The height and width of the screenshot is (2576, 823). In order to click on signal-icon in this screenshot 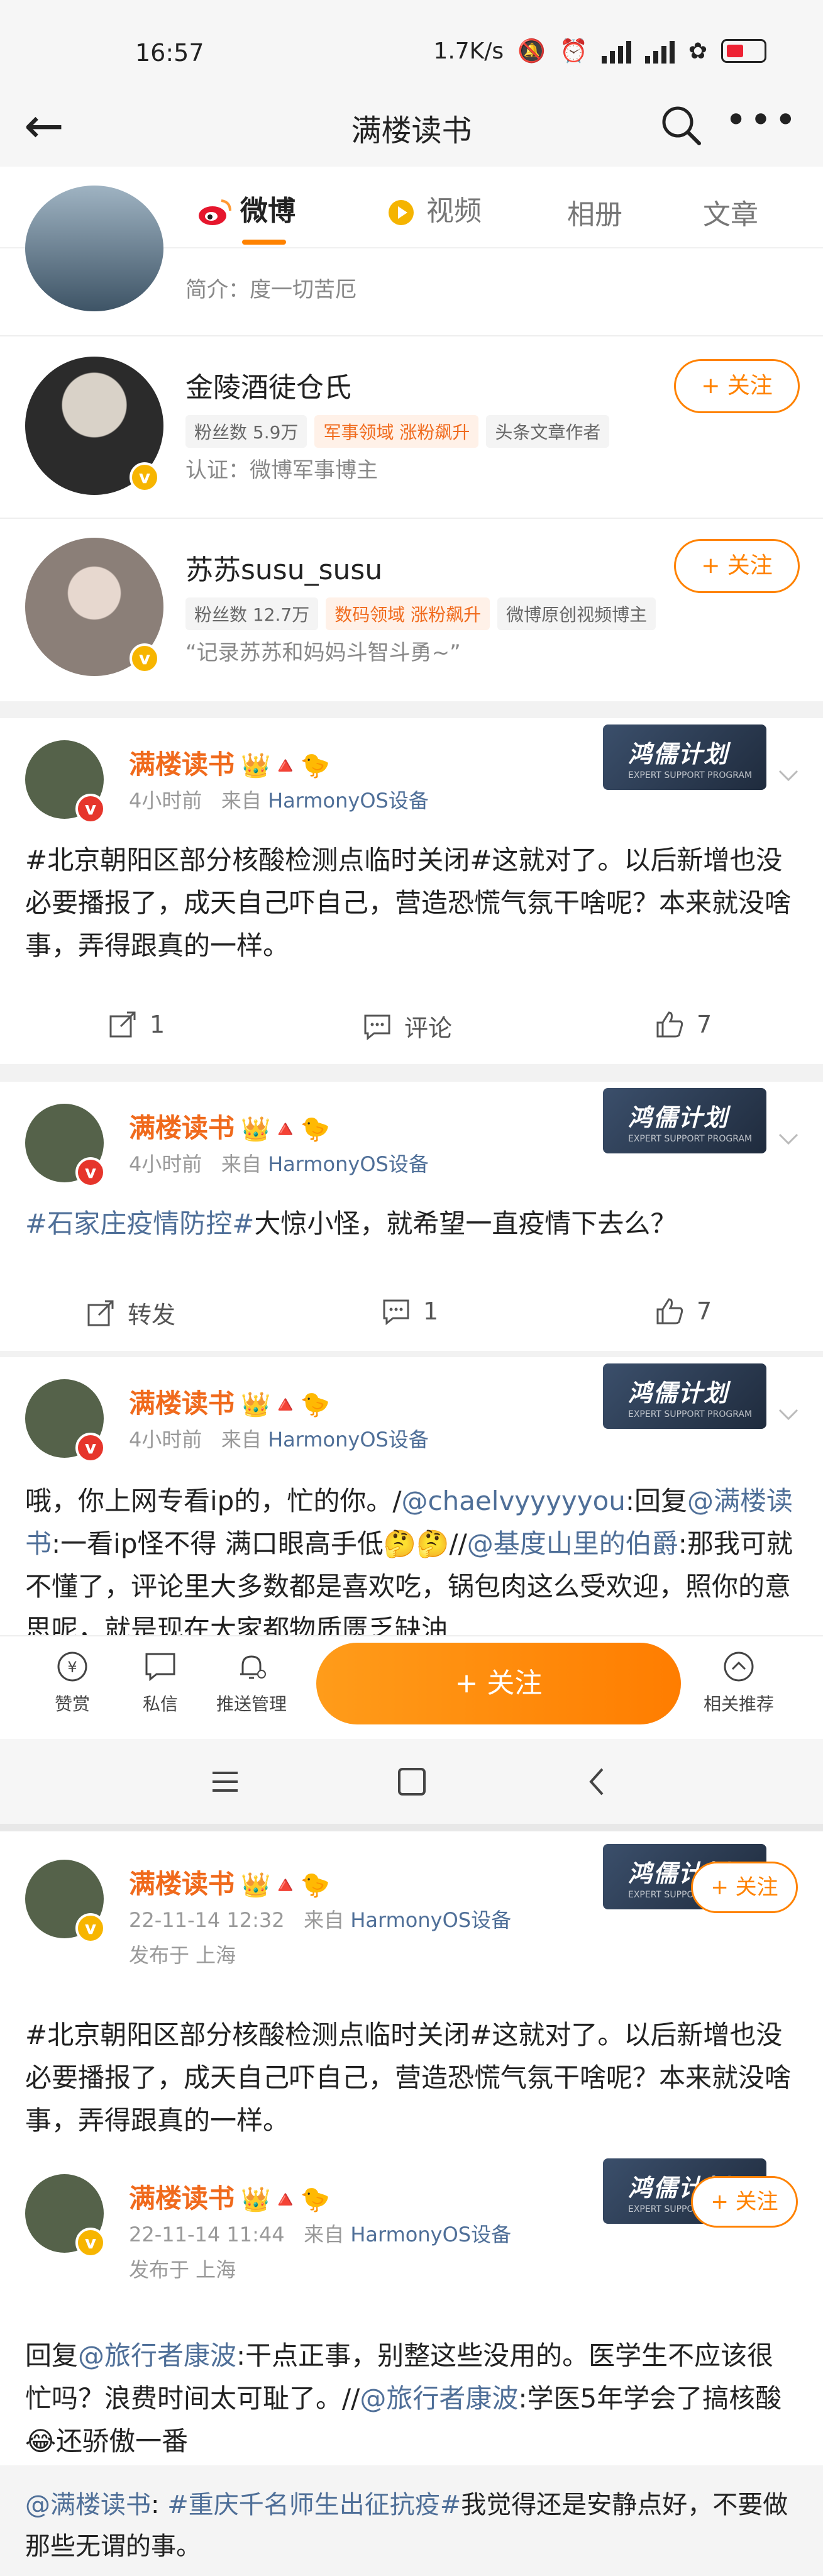, I will do `click(616, 51)`.